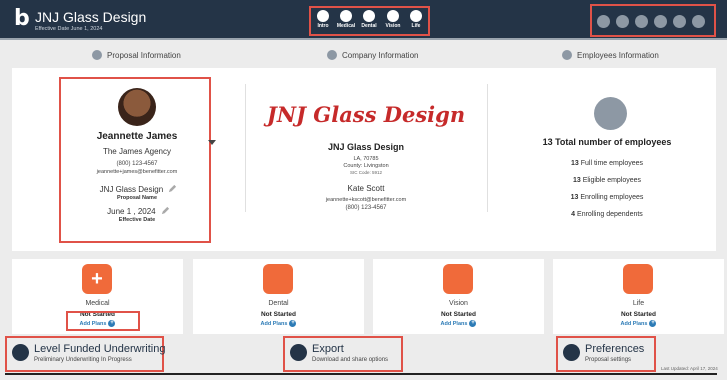 This screenshot has height=380, width=727. What do you see at coordinates (366, 147) in the screenshot?
I see `company-name: JNJ Glass Design` at bounding box center [366, 147].